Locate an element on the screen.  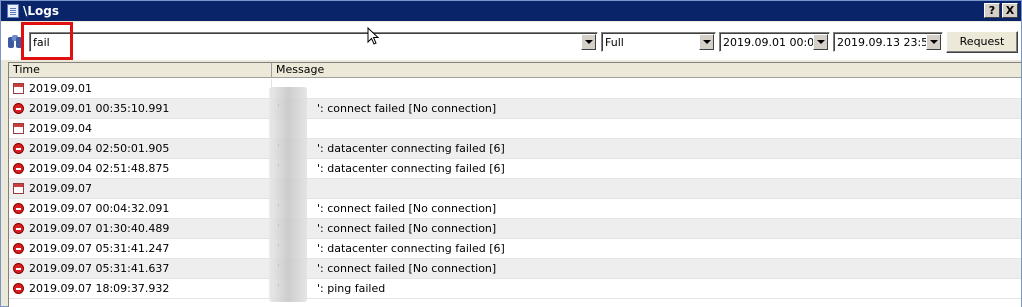
time-text: 2019.09.07 01:30:40.489 is located at coordinates (99, 228).